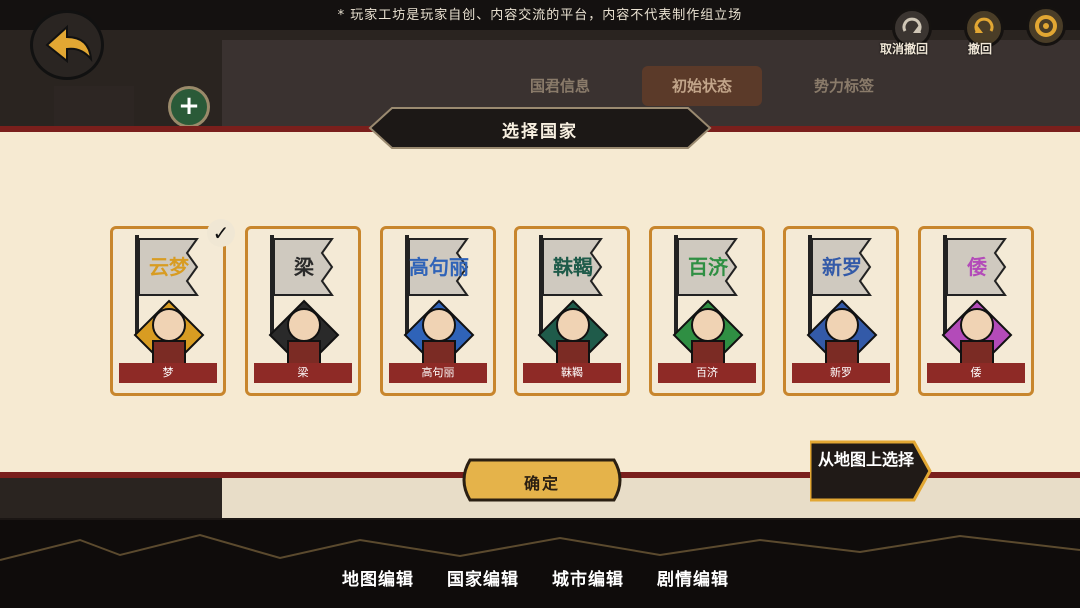 The height and width of the screenshot is (608, 1080). I want to click on flag-text: 高句丽, so click(439, 267).